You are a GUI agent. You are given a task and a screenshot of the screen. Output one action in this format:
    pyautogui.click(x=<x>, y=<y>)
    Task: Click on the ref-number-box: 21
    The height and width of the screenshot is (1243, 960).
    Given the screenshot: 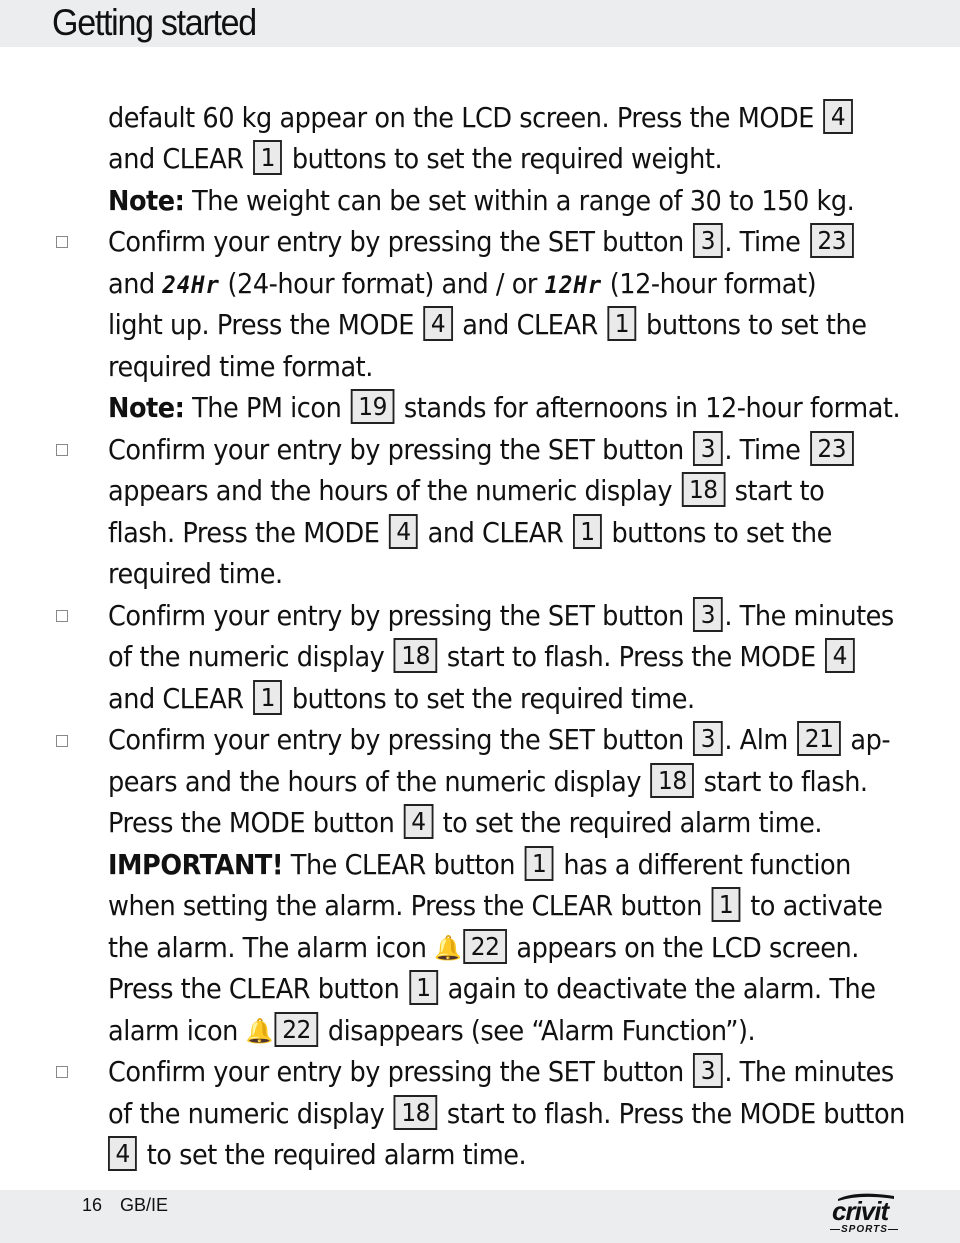 What is the action you would take?
    pyautogui.click(x=819, y=738)
    